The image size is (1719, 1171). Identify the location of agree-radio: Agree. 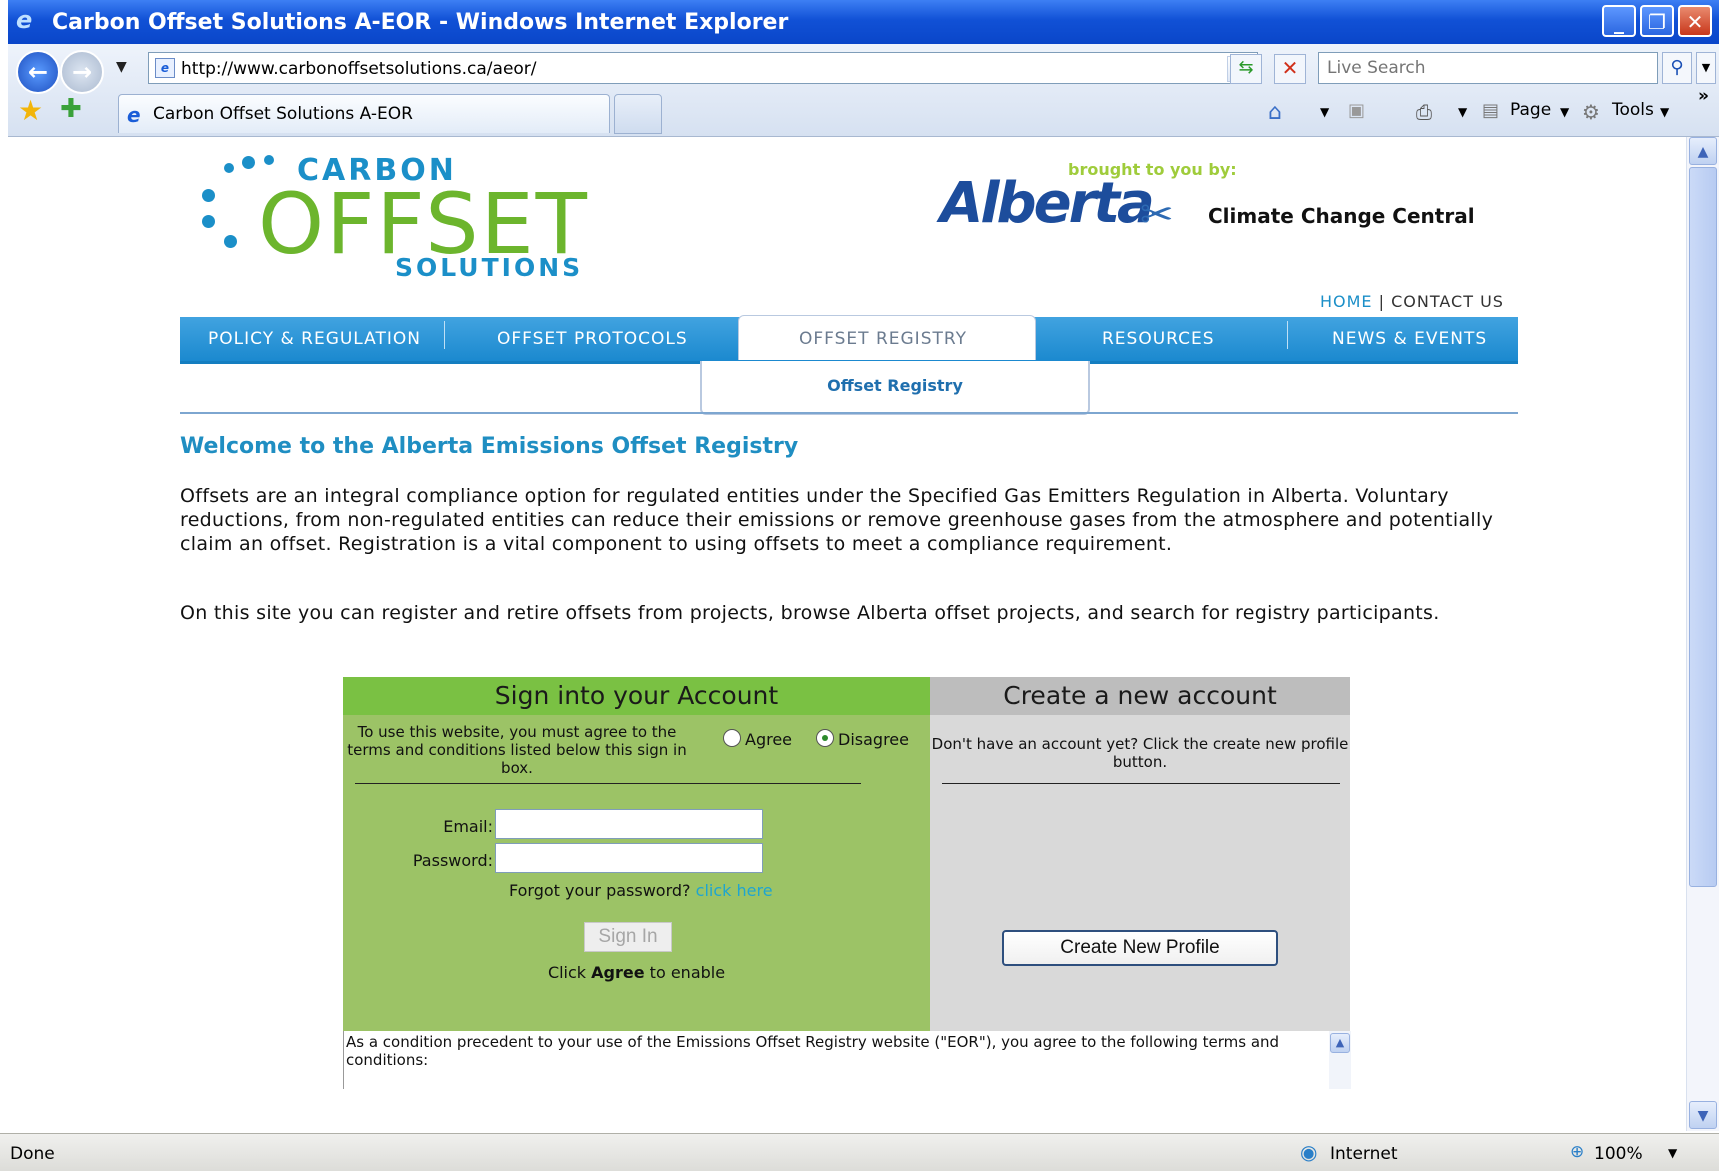
(757, 739).